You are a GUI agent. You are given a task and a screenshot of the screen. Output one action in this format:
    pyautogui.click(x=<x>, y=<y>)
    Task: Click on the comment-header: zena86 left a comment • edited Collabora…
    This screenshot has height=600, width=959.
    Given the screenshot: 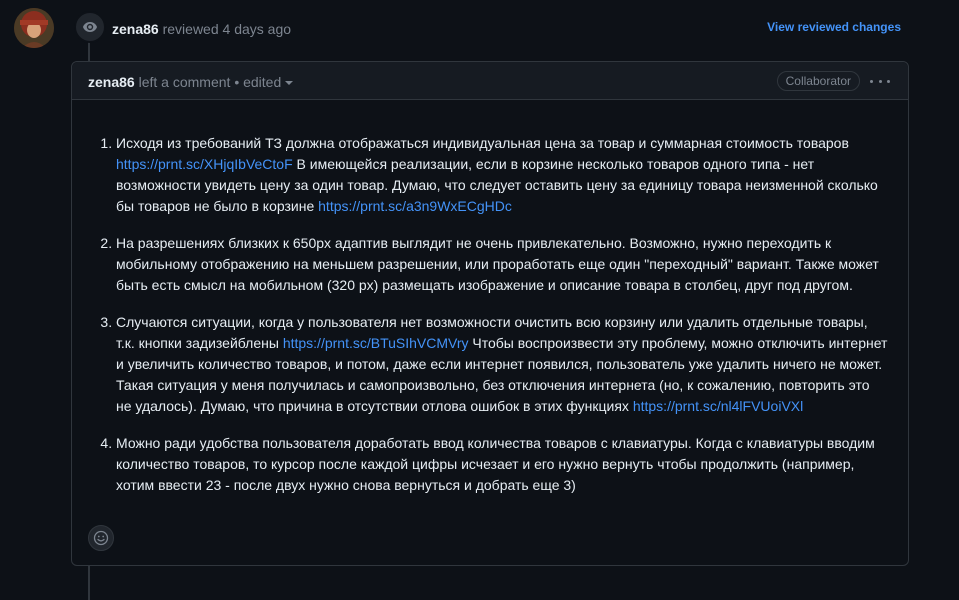 What is the action you would take?
    pyautogui.click(x=490, y=81)
    